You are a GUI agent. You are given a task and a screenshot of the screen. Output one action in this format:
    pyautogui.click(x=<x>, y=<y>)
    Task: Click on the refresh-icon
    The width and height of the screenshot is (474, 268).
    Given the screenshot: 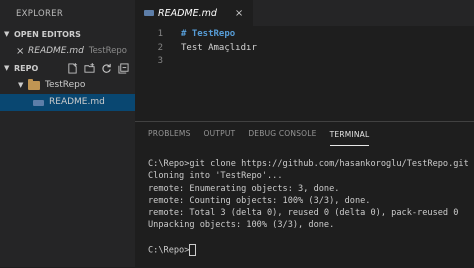 What is the action you would take?
    pyautogui.click(x=106, y=68)
    